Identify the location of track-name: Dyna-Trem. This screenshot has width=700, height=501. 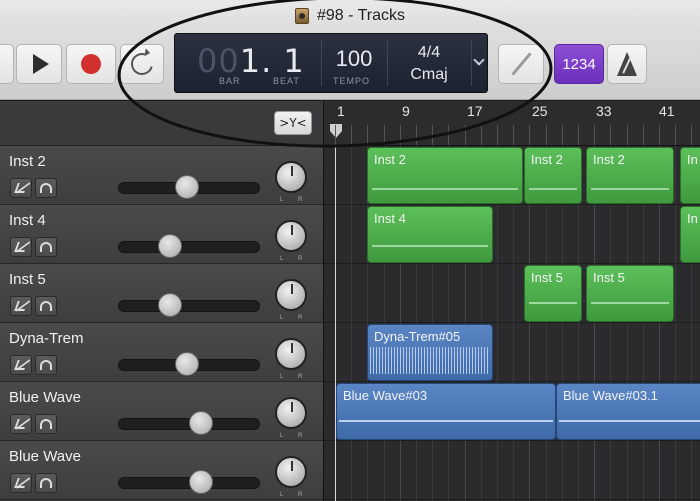
(46, 338).